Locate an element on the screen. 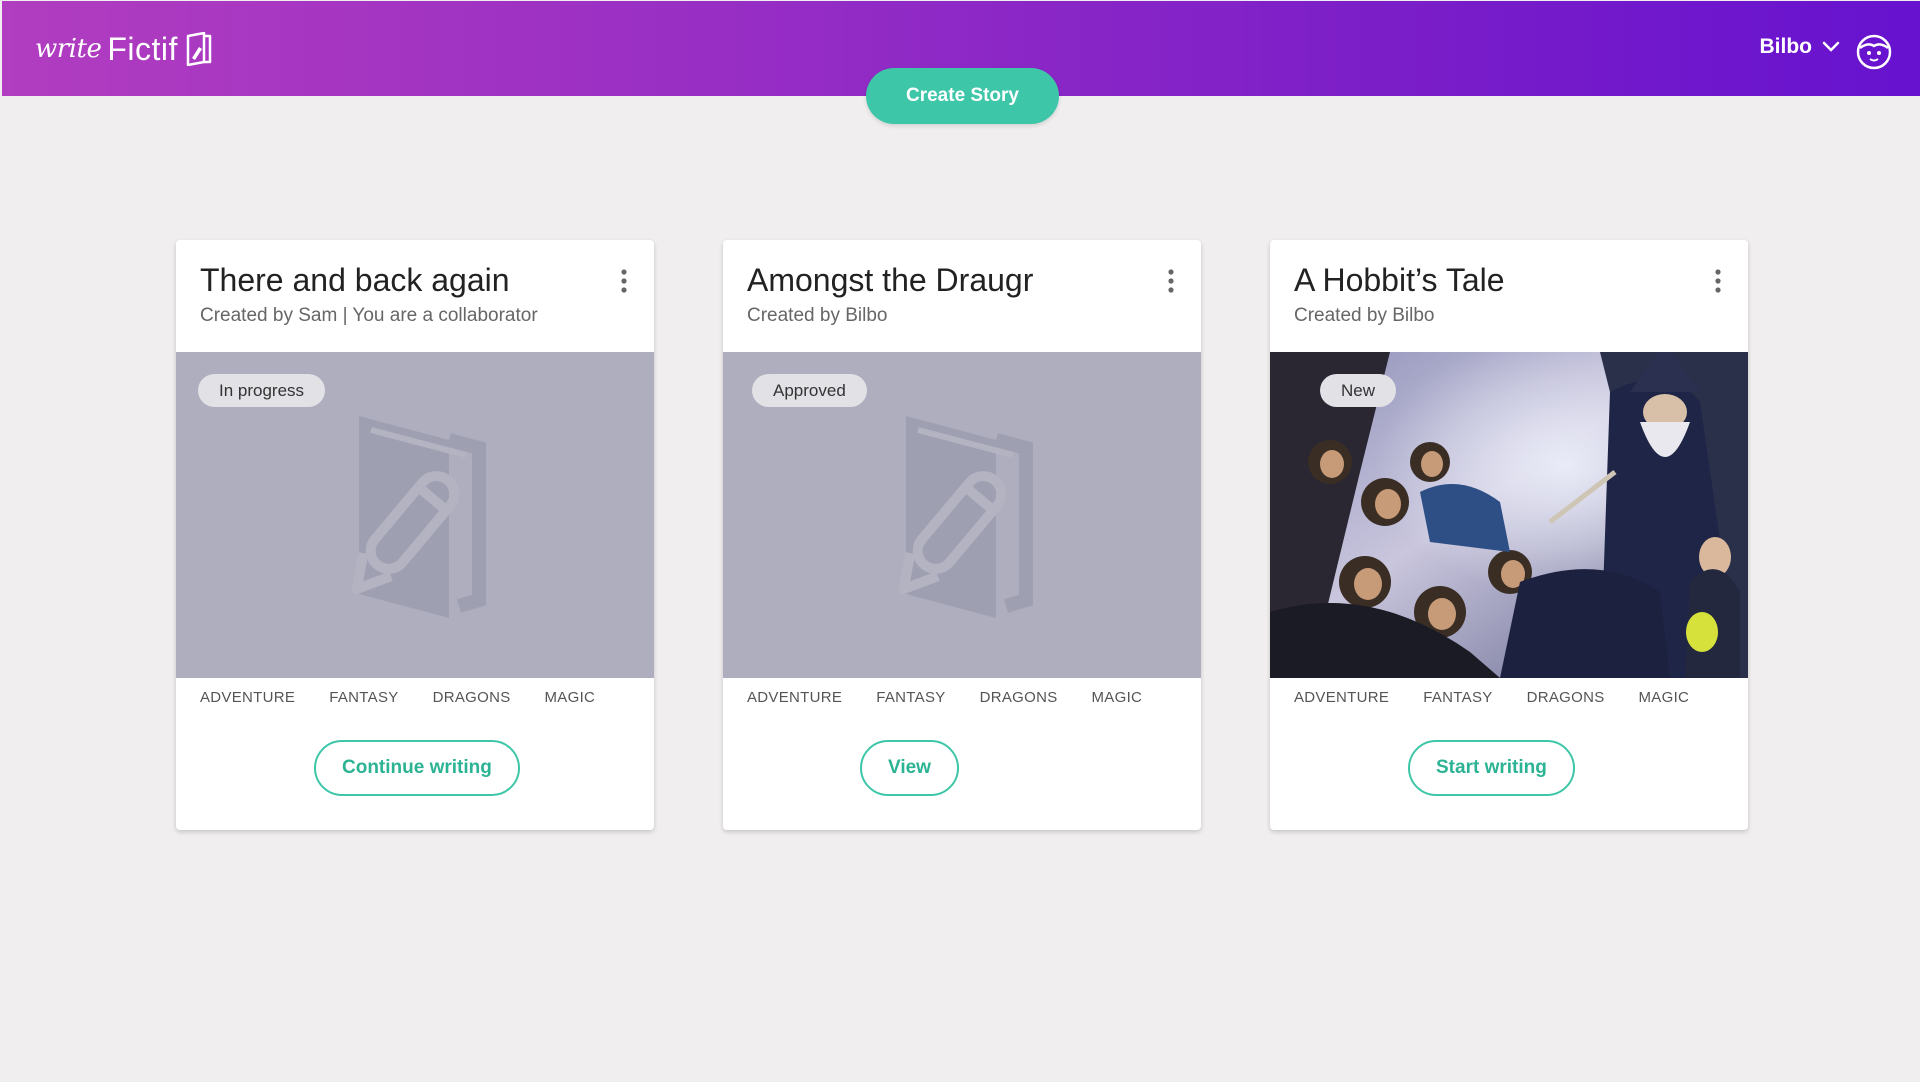  story-cover: In progress is located at coordinates (415, 515).